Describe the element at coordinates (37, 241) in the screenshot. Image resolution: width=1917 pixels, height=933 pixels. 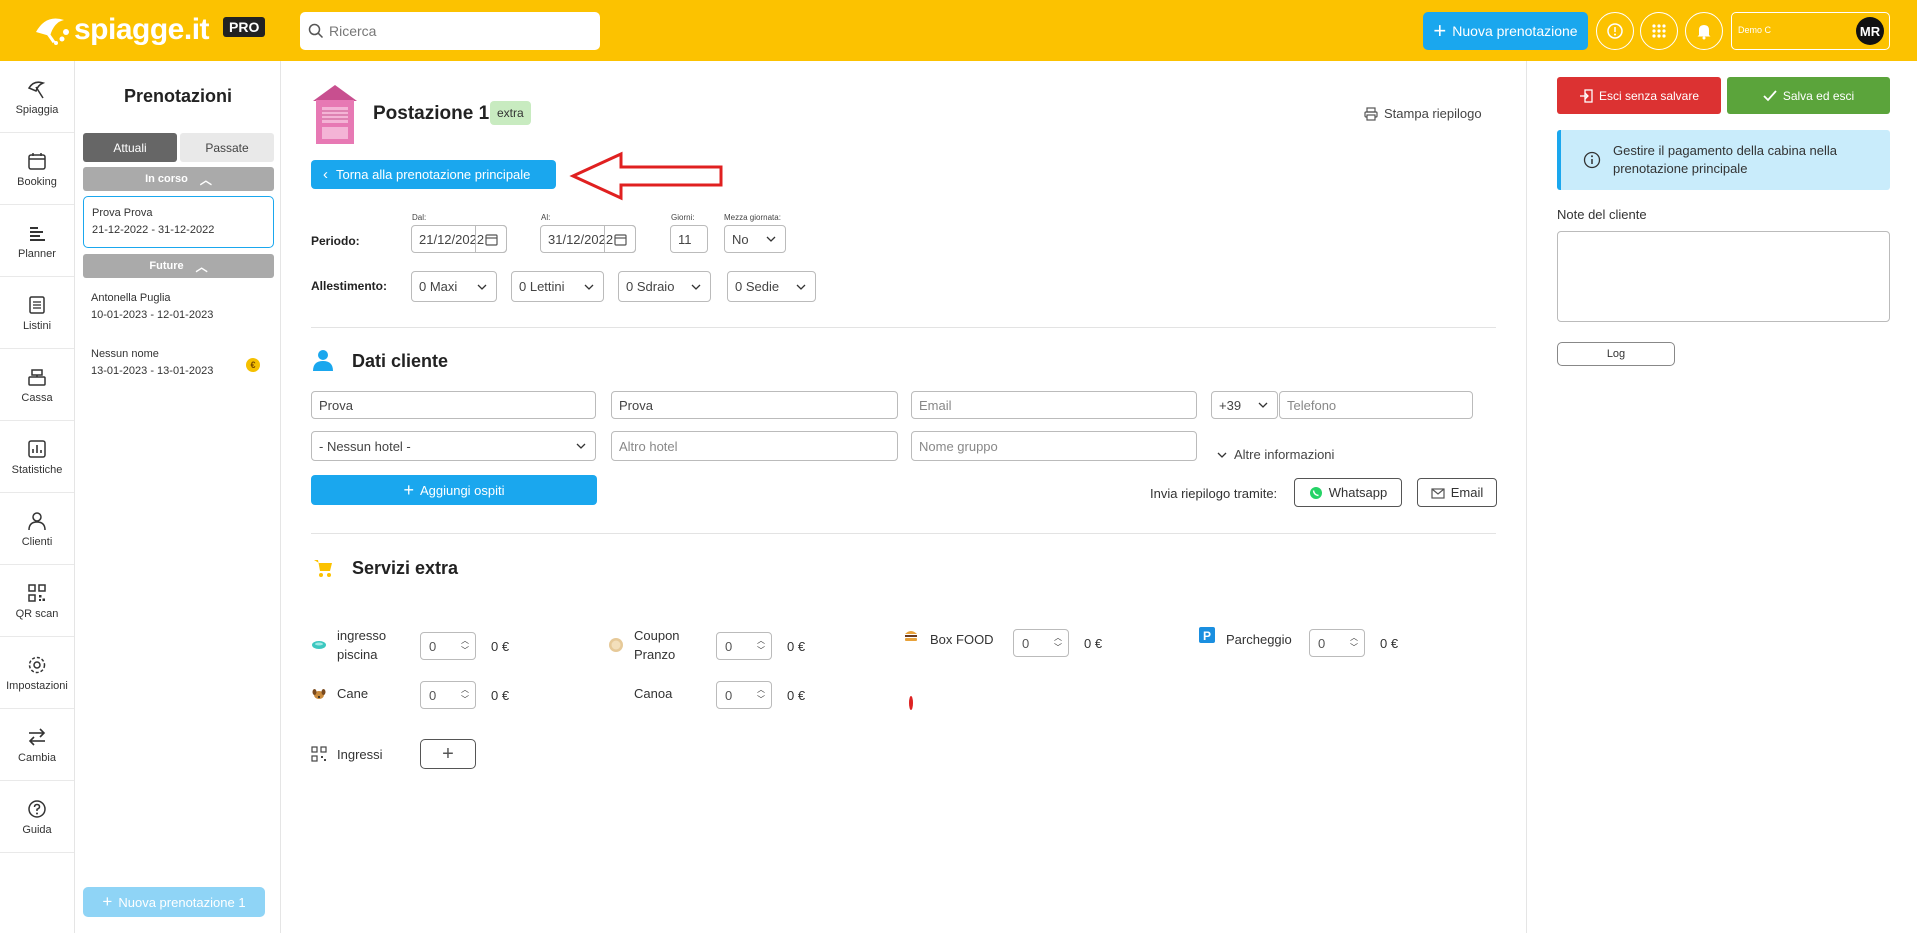
I see `nav-item-planner: Planner` at that location.